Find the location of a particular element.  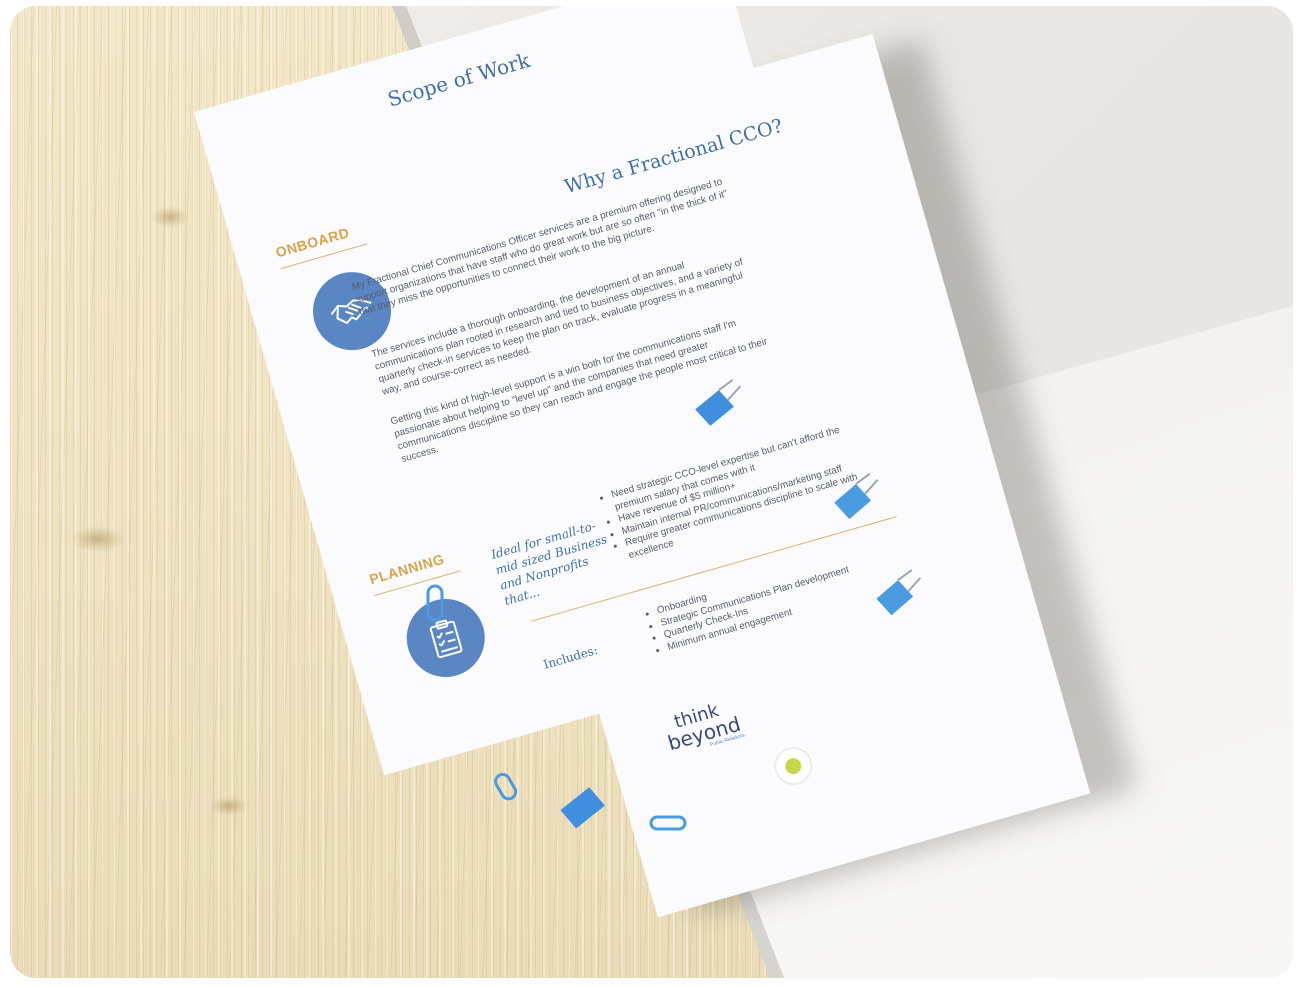

back-sheet-title: Scope of Work is located at coordinates (458, 80).